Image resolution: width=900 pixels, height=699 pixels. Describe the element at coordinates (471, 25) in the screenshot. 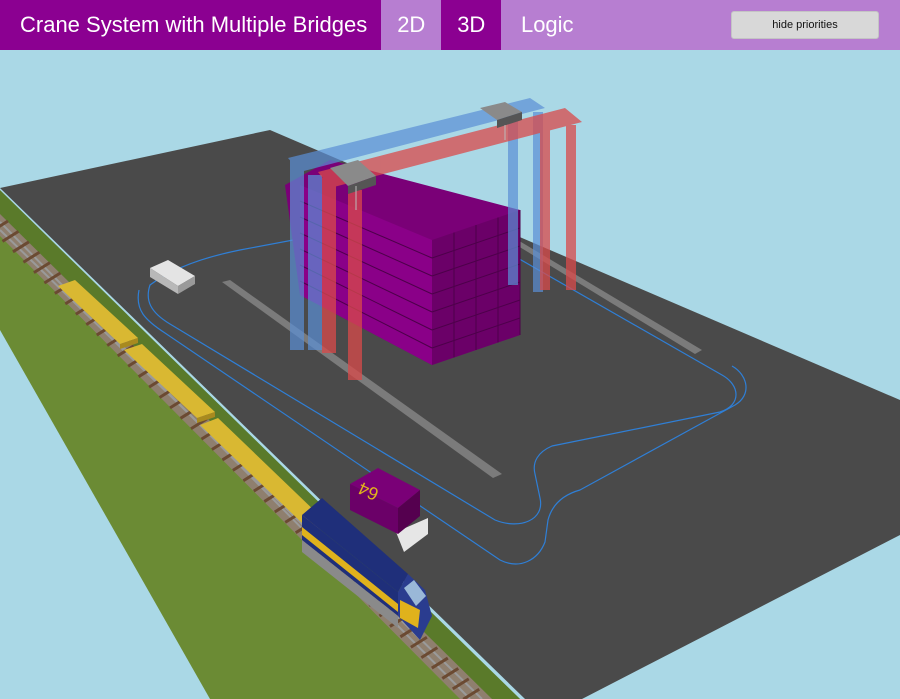

I see `tab-3d: 3D` at that location.